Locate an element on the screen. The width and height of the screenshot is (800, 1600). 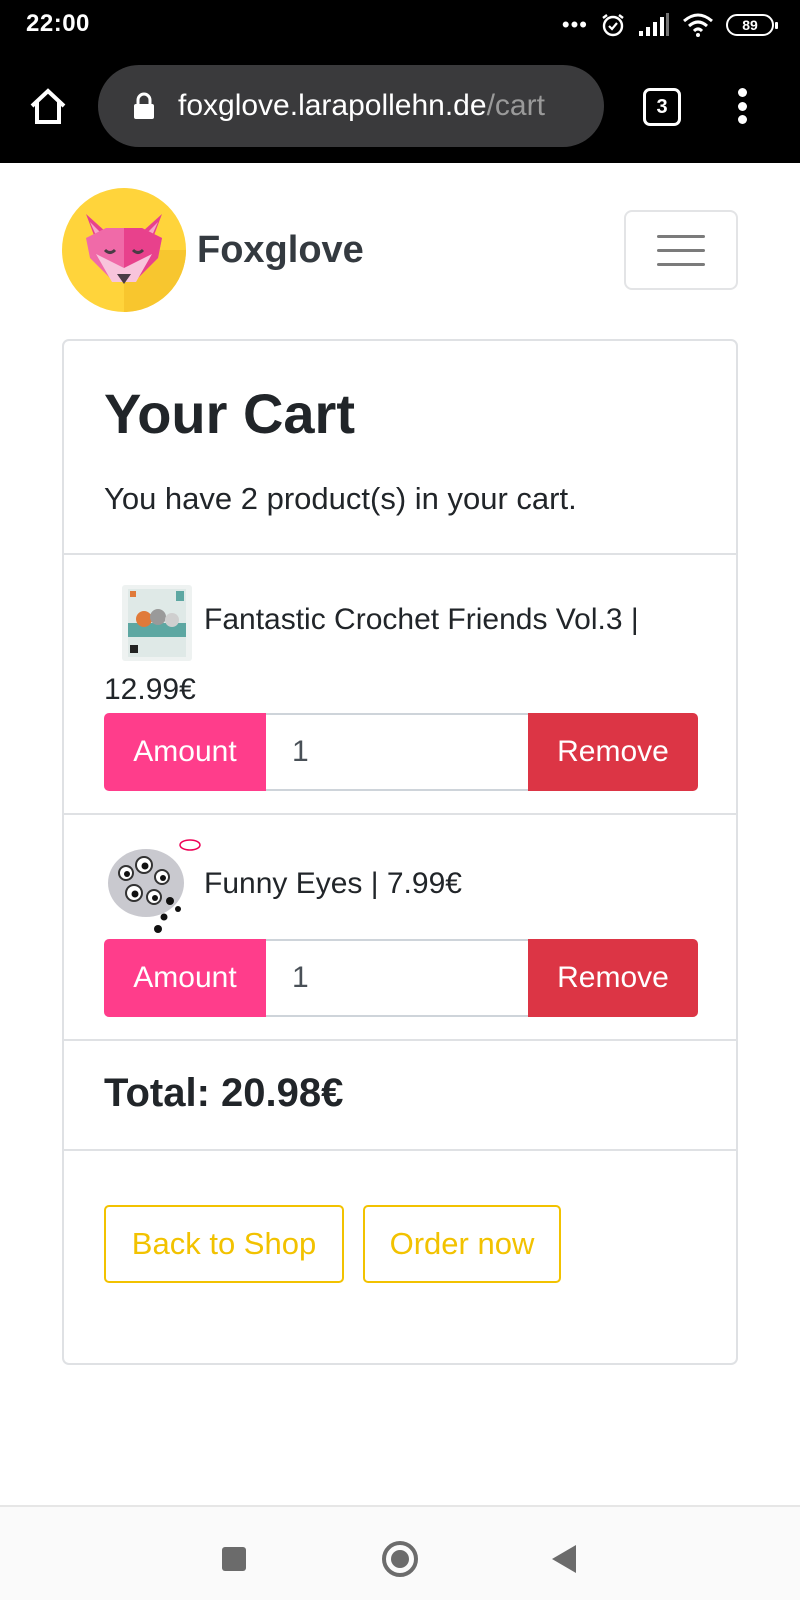
lock-icon is located at coordinates (144, 105).